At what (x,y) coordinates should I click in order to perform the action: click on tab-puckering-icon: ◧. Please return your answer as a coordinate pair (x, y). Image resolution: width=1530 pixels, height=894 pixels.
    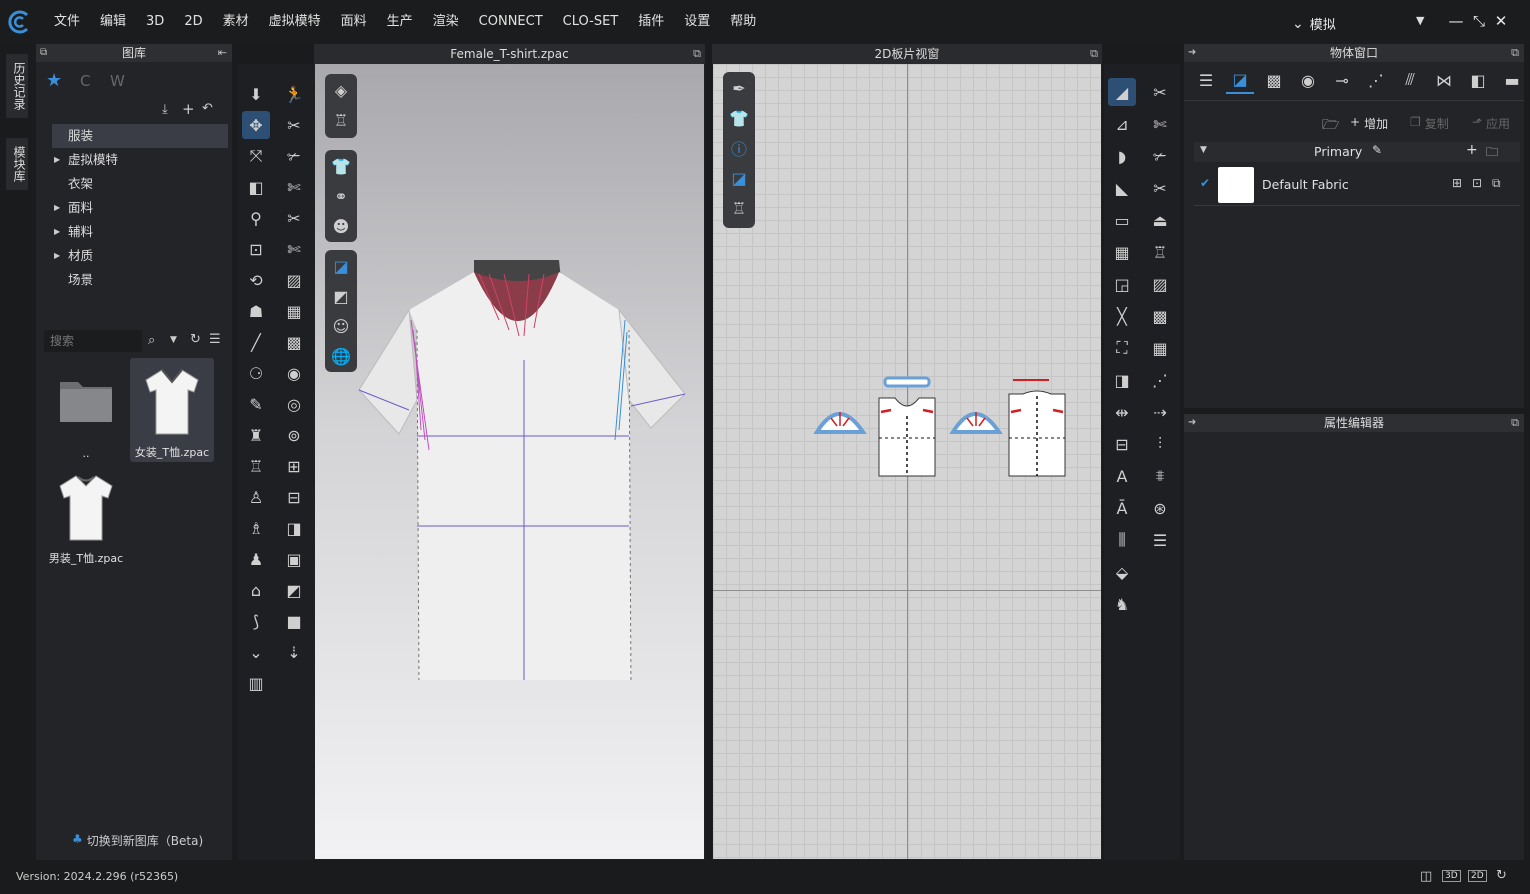
    Looking at the image, I should click on (1478, 80).